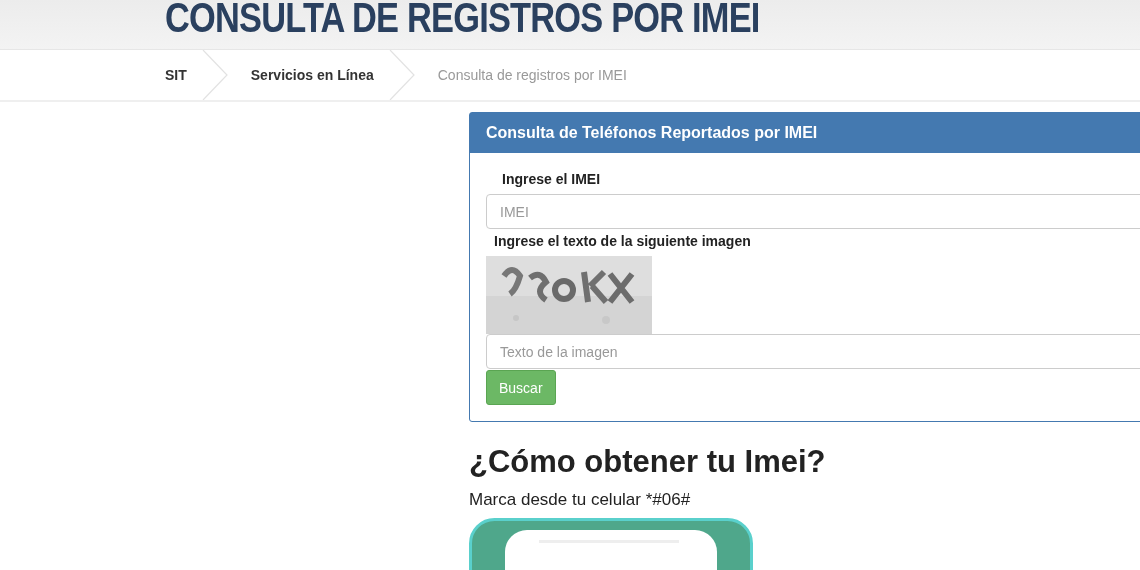  What do you see at coordinates (463, 21) in the screenshot?
I see `page-title: CONSULTA DE REGISTROS POR IMEI` at bounding box center [463, 21].